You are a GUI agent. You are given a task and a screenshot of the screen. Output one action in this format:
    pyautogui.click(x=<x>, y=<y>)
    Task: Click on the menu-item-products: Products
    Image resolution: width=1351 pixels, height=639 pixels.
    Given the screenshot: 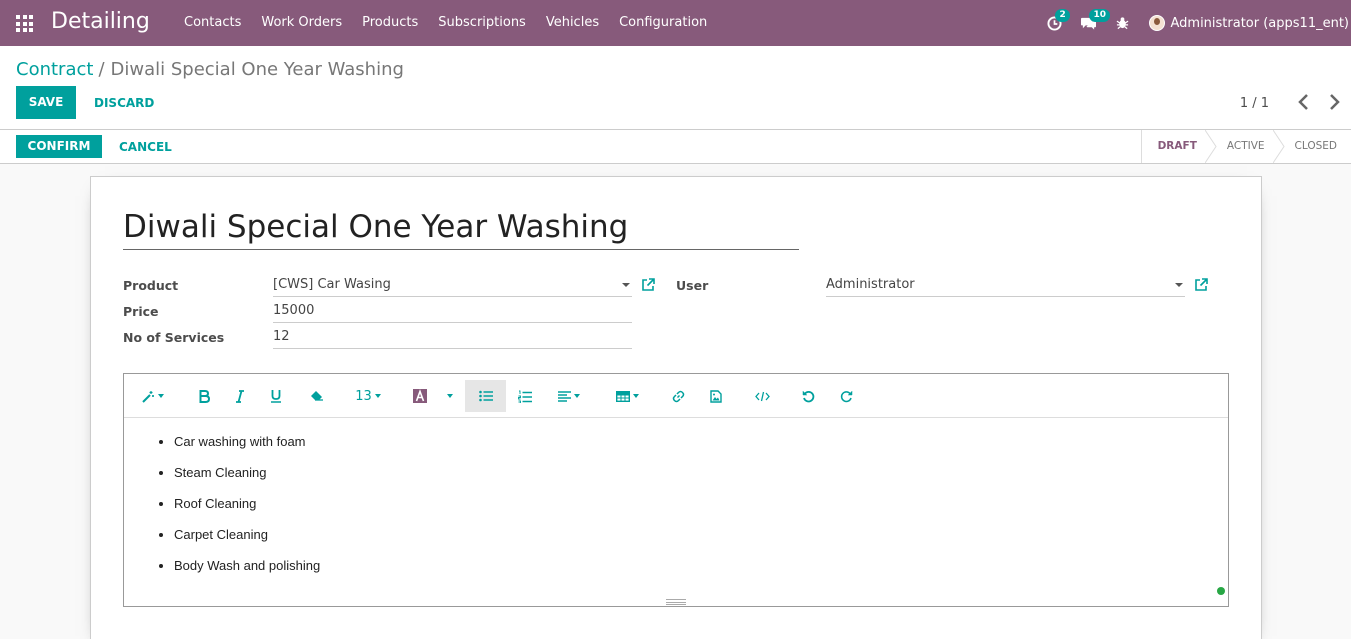 What is the action you would take?
    pyautogui.click(x=390, y=23)
    